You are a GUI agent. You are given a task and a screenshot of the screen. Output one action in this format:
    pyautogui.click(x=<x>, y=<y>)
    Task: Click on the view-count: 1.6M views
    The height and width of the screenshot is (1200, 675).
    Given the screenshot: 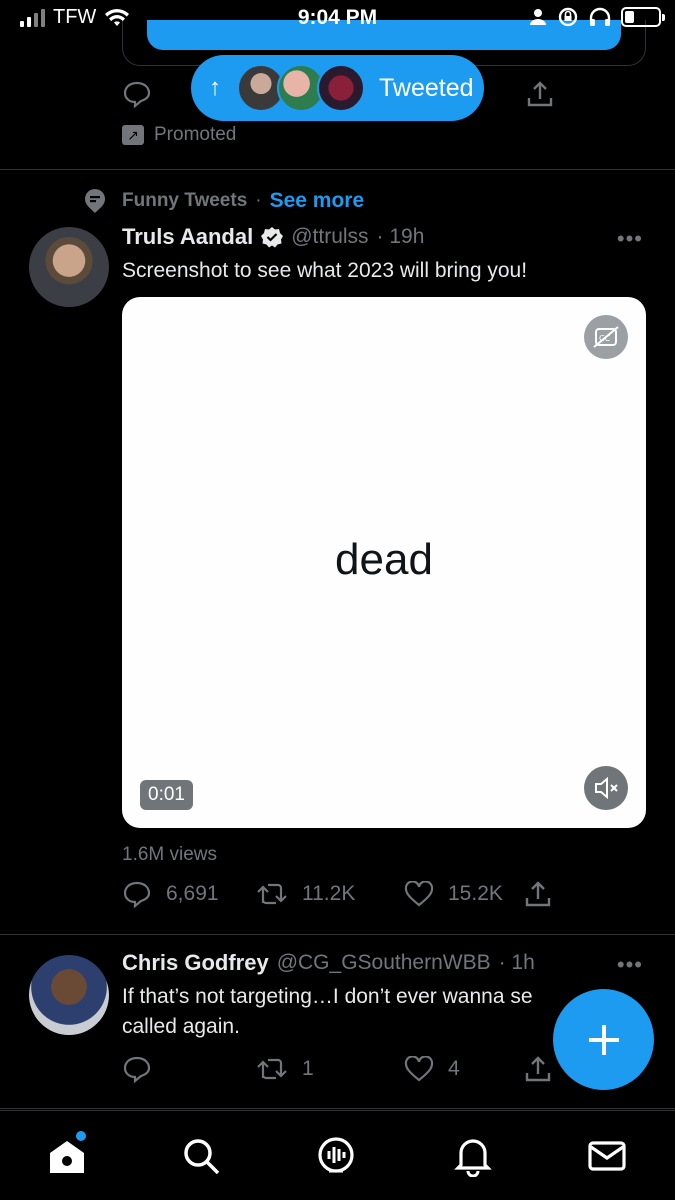 What is the action you would take?
    pyautogui.click(x=170, y=854)
    